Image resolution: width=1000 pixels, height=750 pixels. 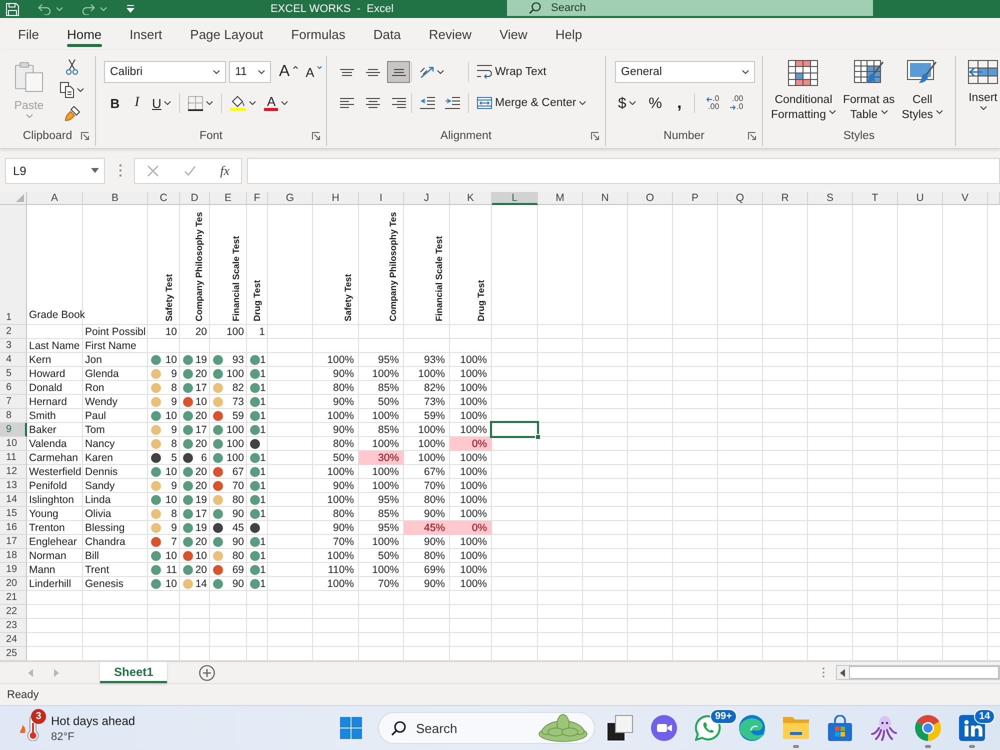 What do you see at coordinates (44, 9) in the screenshot?
I see `undo-icon` at bounding box center [44, 9].